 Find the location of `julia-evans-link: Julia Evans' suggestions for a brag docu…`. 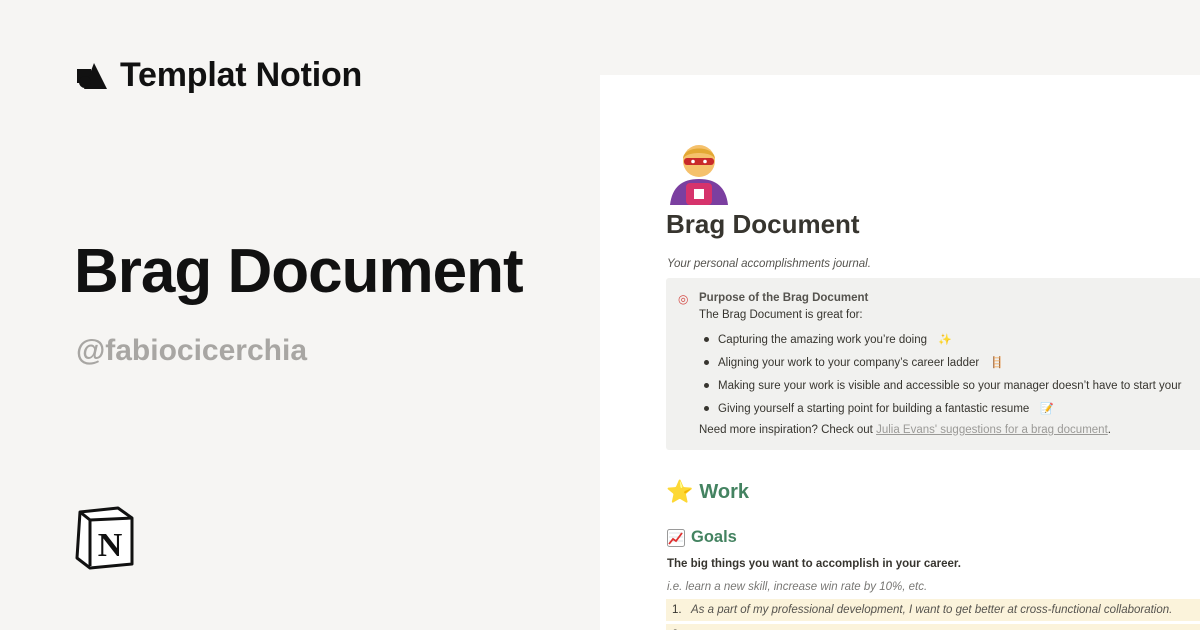

julia-evans-link: Julia Evans' suggestions for a brag docu… is located at coordinates (992, 430).